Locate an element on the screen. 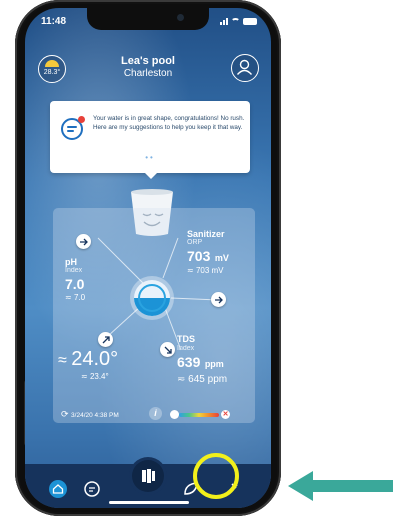 This screenshot has width=397, height=518. refresh-icon: ⟳ is located at coordinates (66, 414).